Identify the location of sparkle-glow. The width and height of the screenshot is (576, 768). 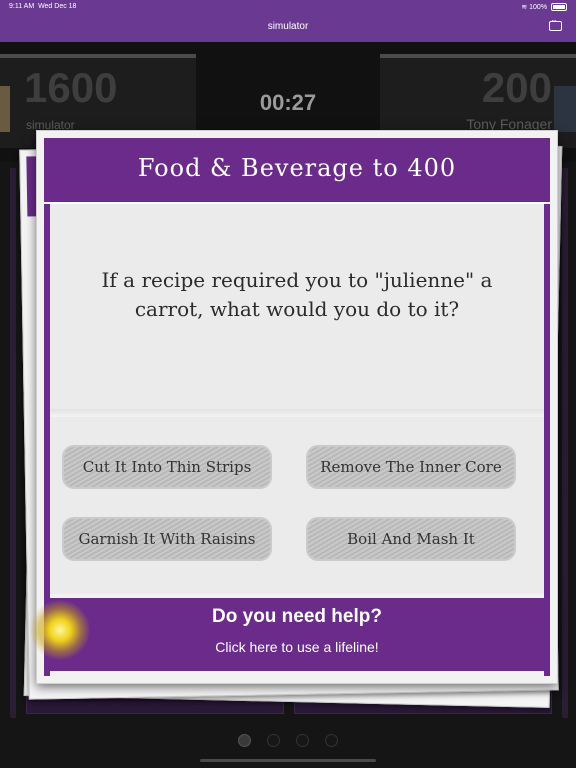
(60, 630).